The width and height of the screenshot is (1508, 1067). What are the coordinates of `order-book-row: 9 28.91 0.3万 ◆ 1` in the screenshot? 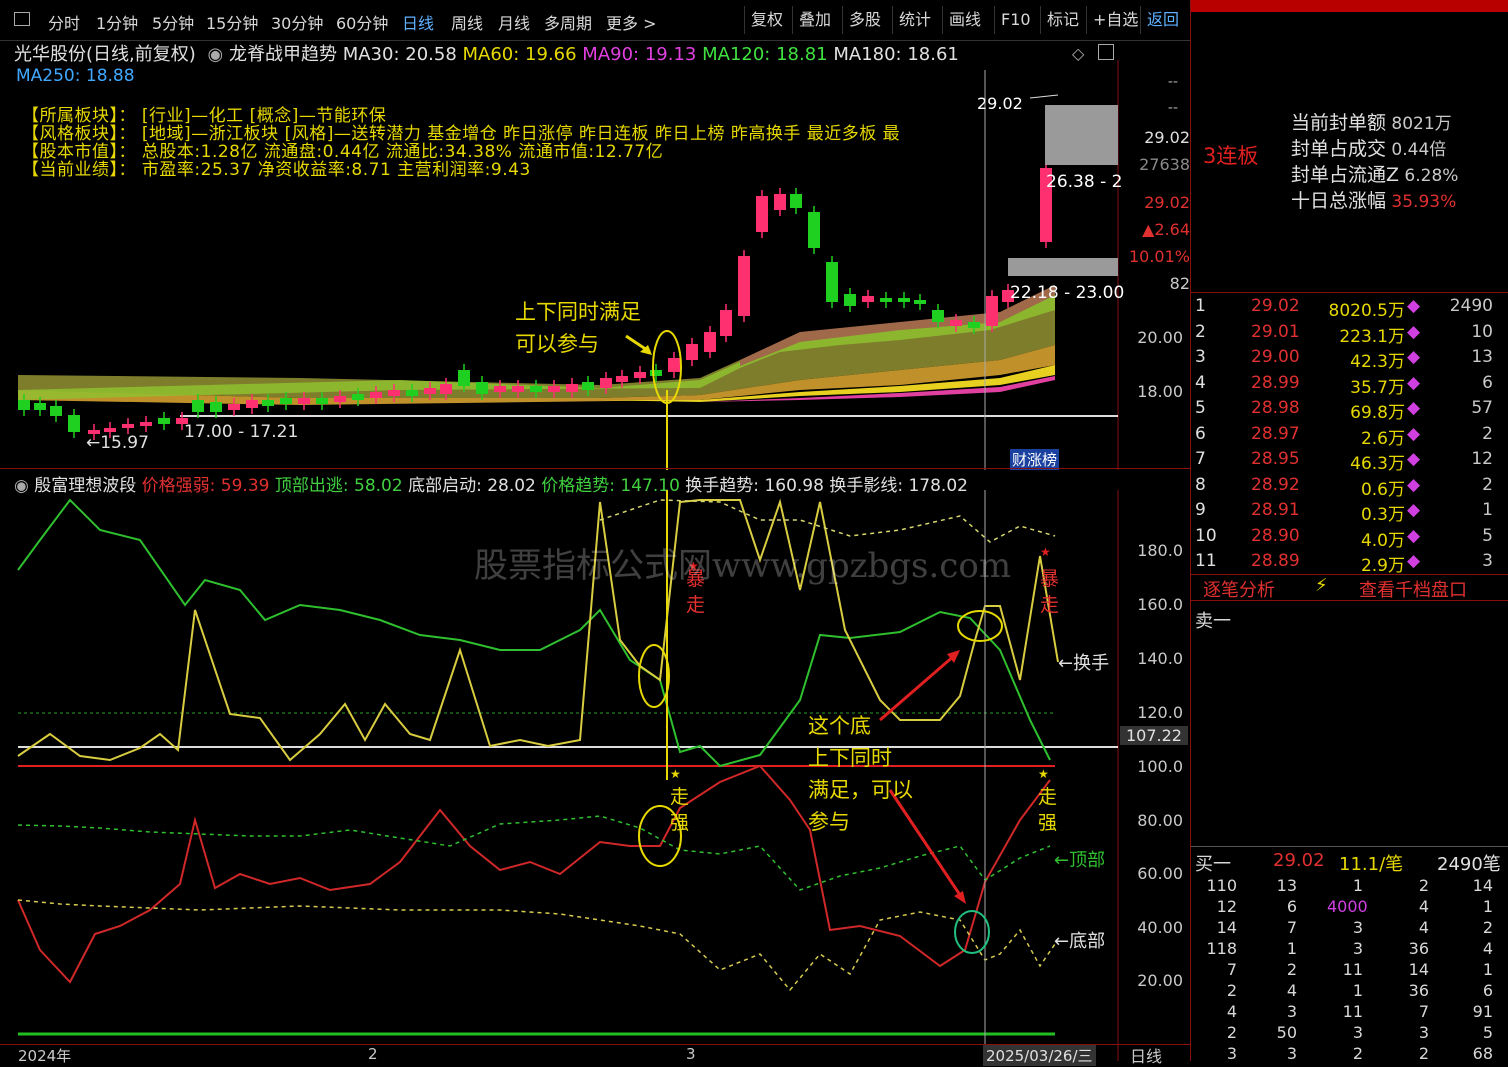 It's located at (1345, 512).